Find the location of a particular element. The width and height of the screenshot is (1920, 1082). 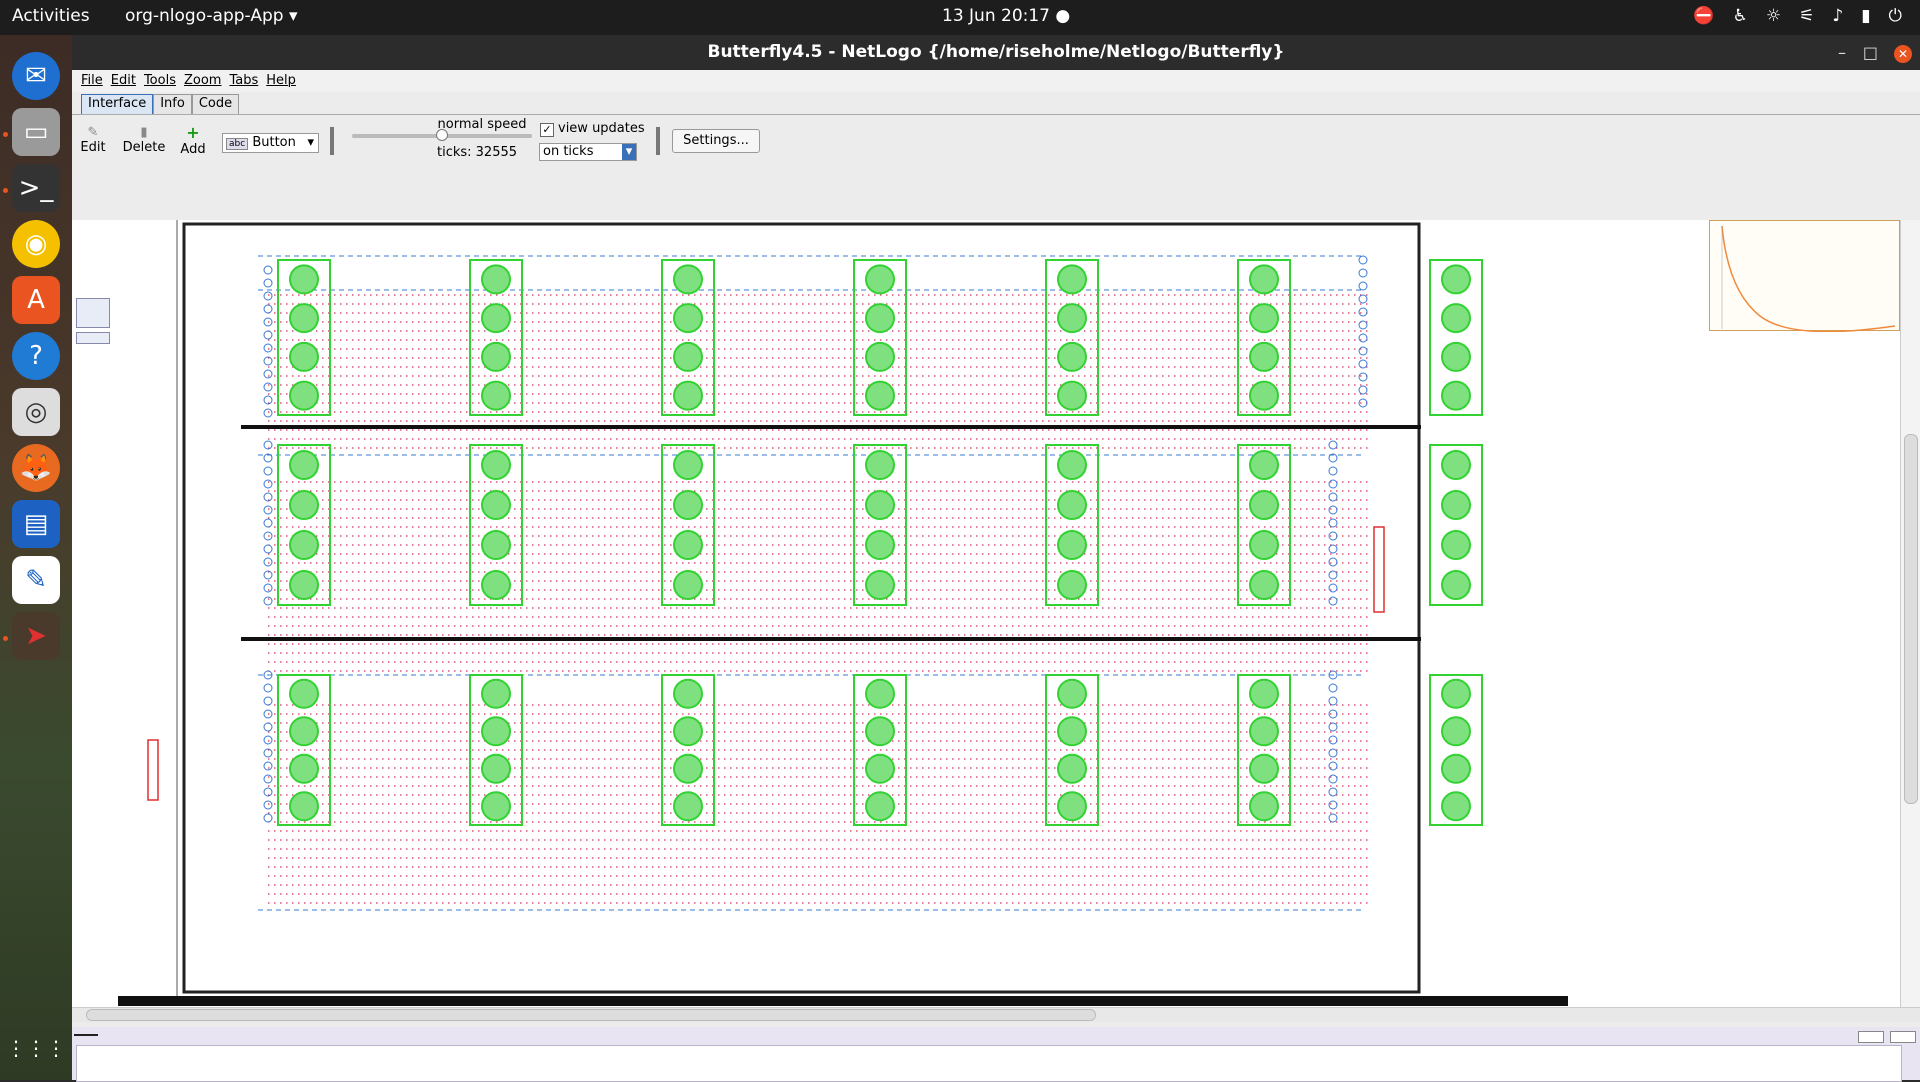

screen-reader-icon: ◎ is located at coordinates (36, 412).